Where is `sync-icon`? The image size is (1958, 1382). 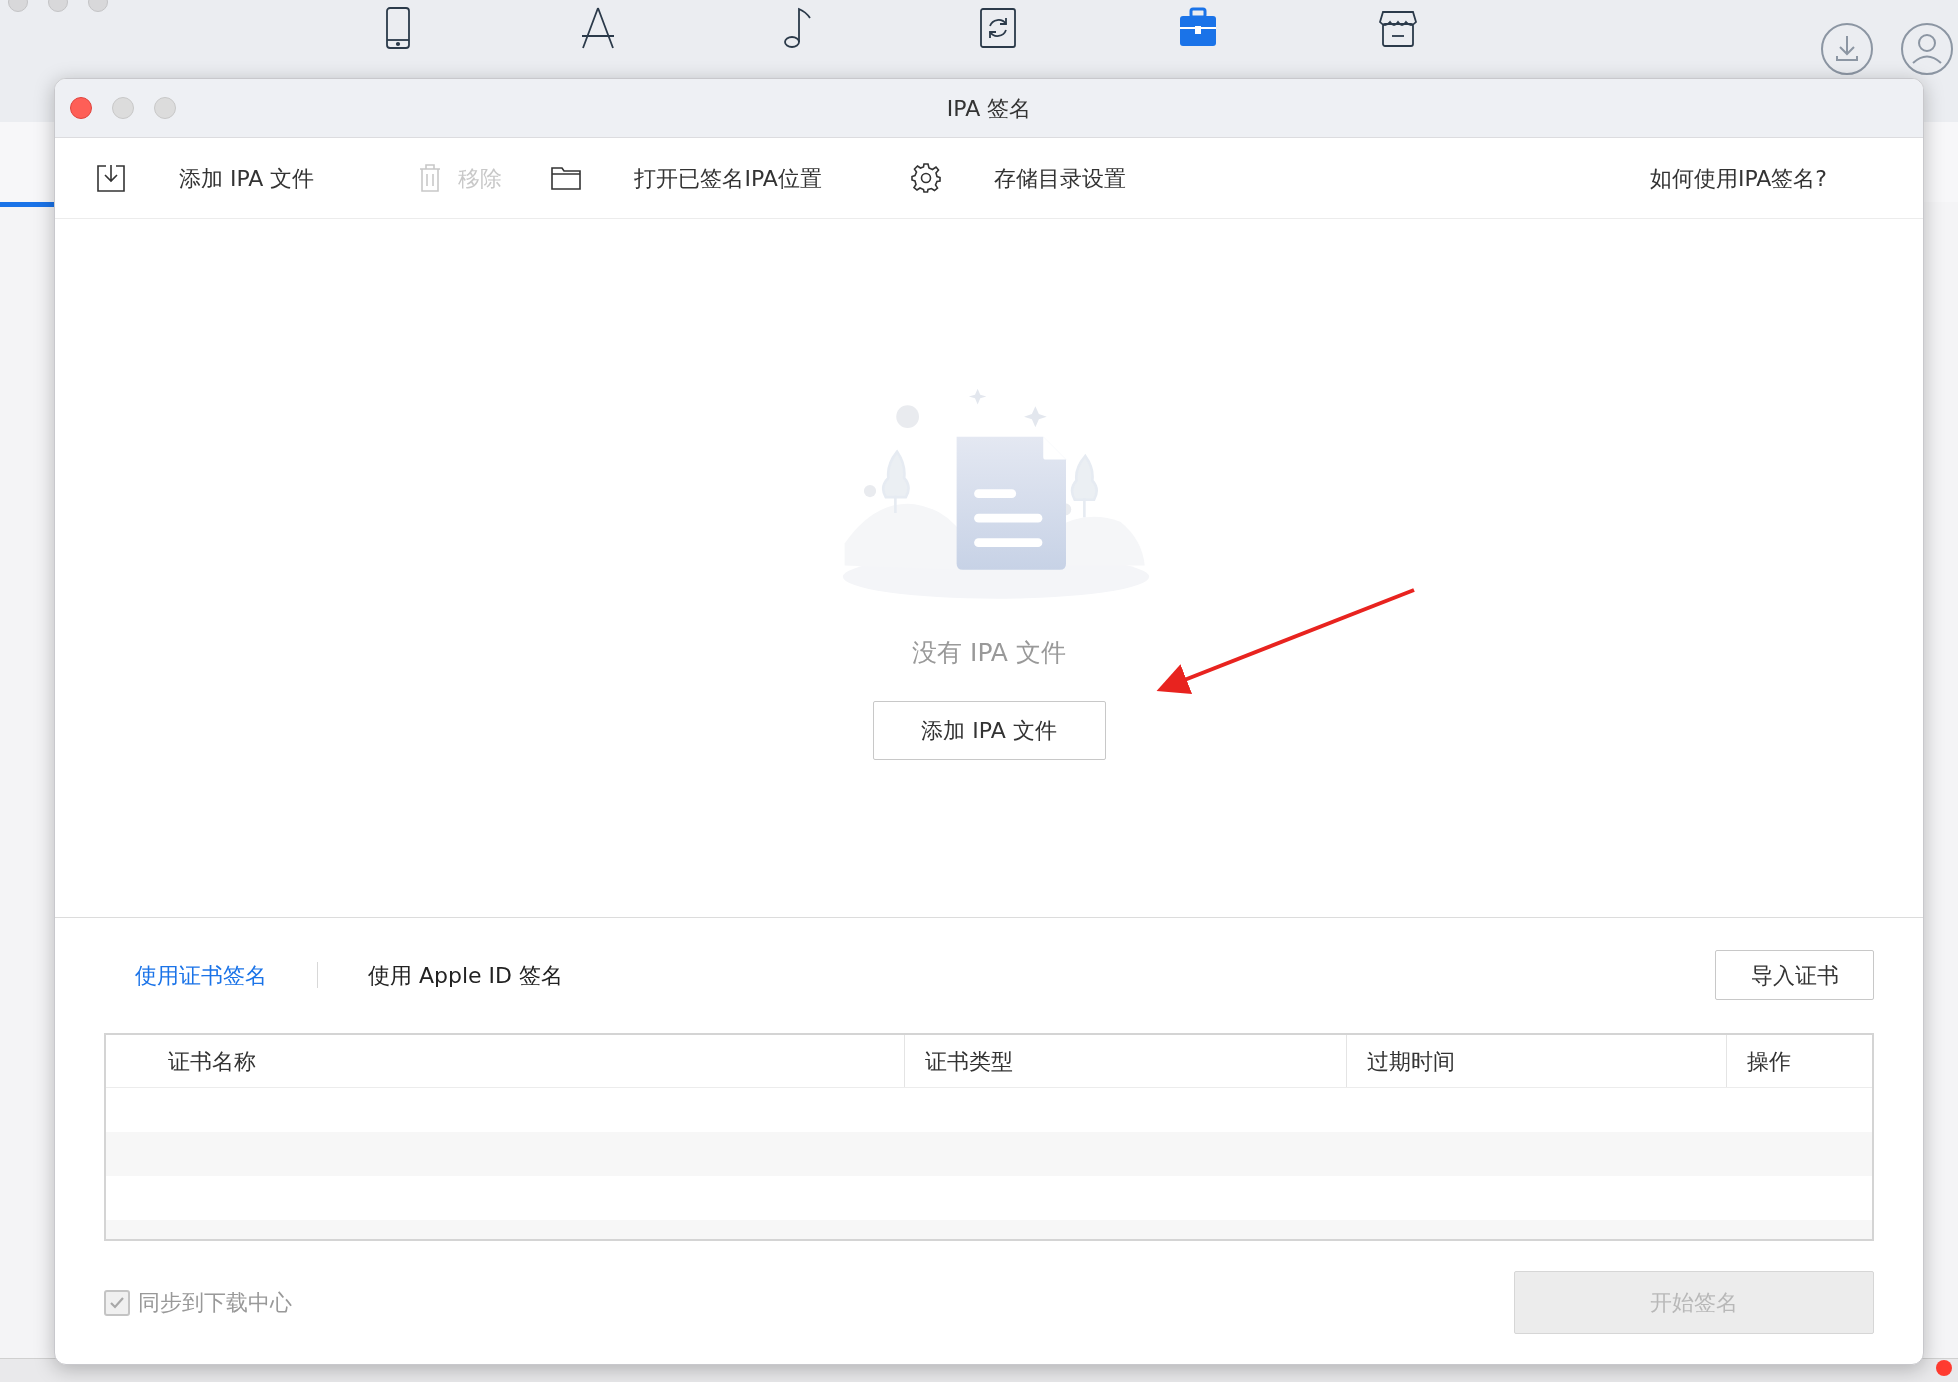 sync-icon is located at coordinates (998, 28).